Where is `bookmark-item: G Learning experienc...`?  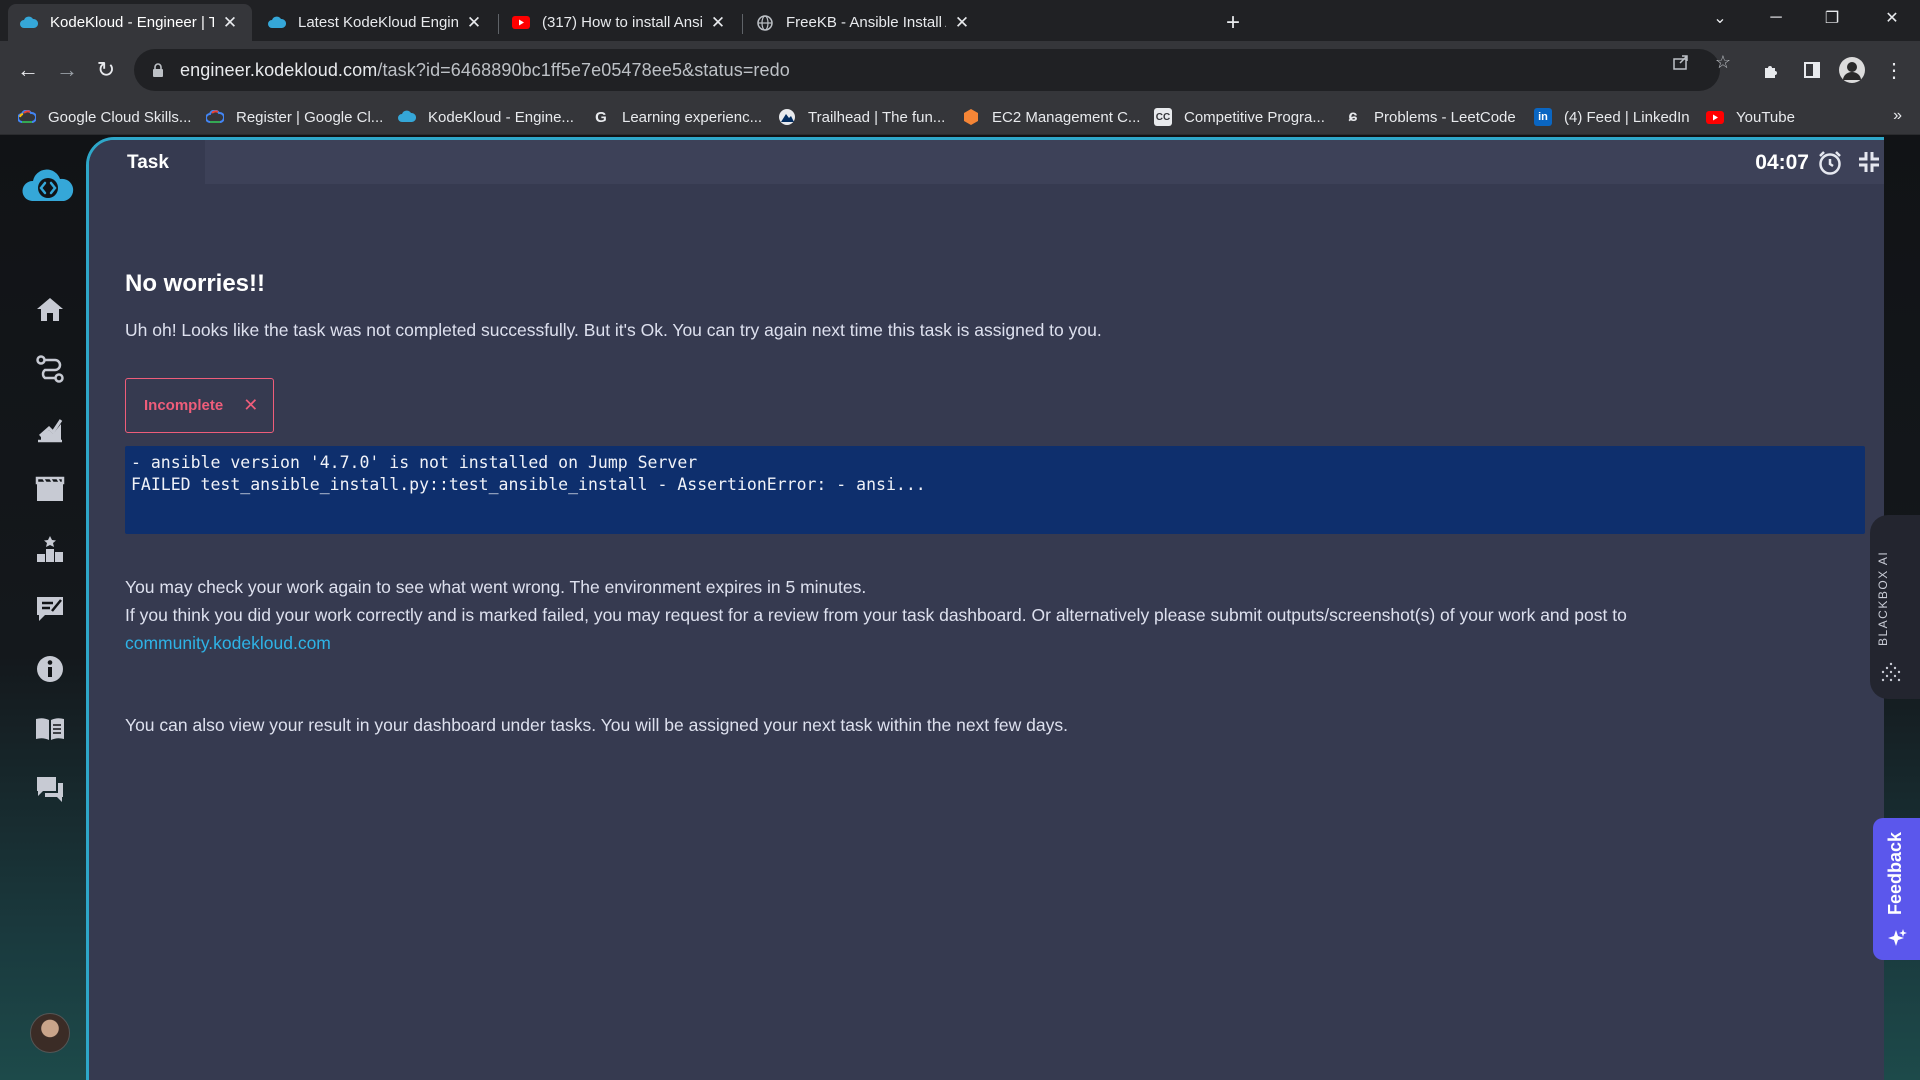 bookmark-item: G Learning experienc... is located at coordinates (677, 117).